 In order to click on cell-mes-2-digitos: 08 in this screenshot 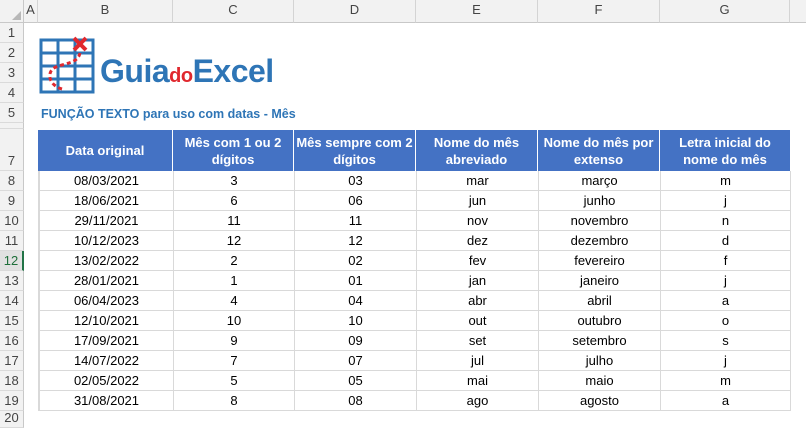, I will do `click(356, 401)`.